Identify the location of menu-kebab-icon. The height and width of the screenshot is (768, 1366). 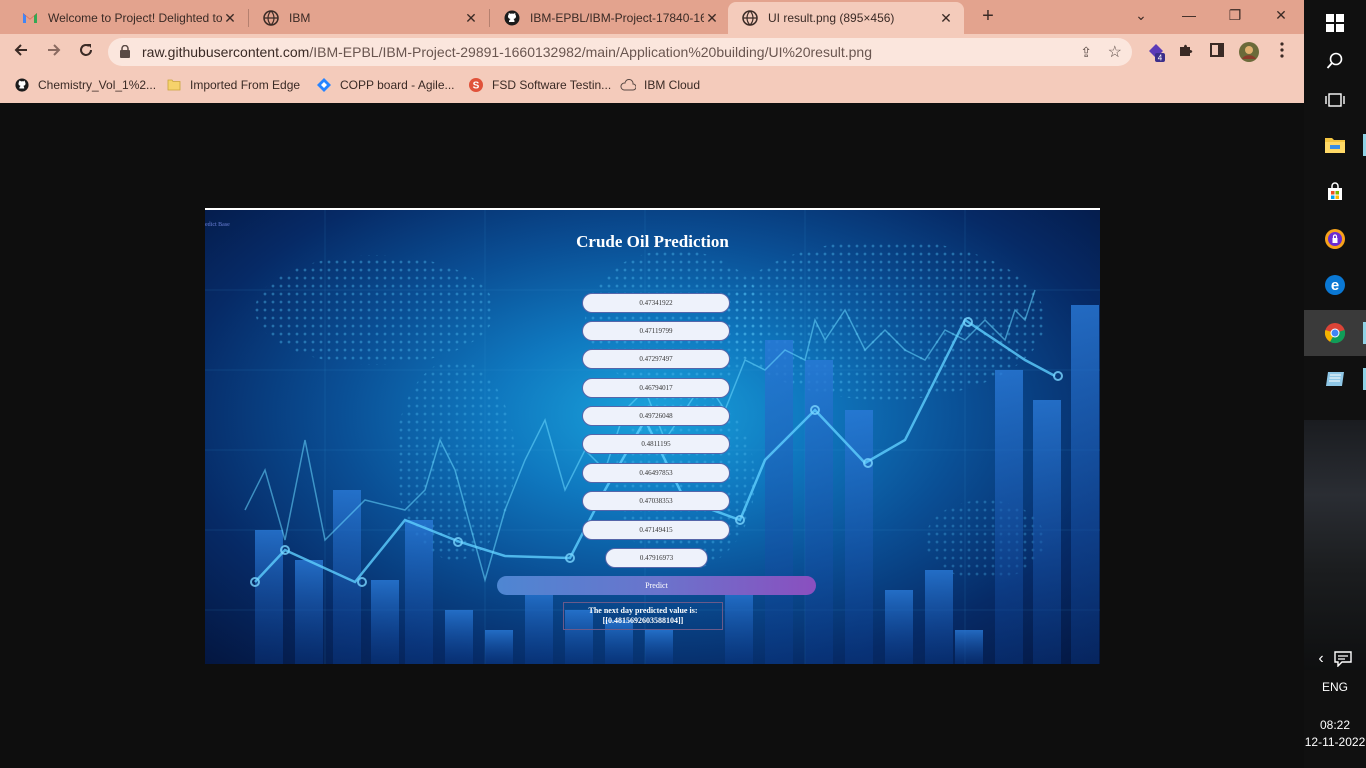
(1282, 52).